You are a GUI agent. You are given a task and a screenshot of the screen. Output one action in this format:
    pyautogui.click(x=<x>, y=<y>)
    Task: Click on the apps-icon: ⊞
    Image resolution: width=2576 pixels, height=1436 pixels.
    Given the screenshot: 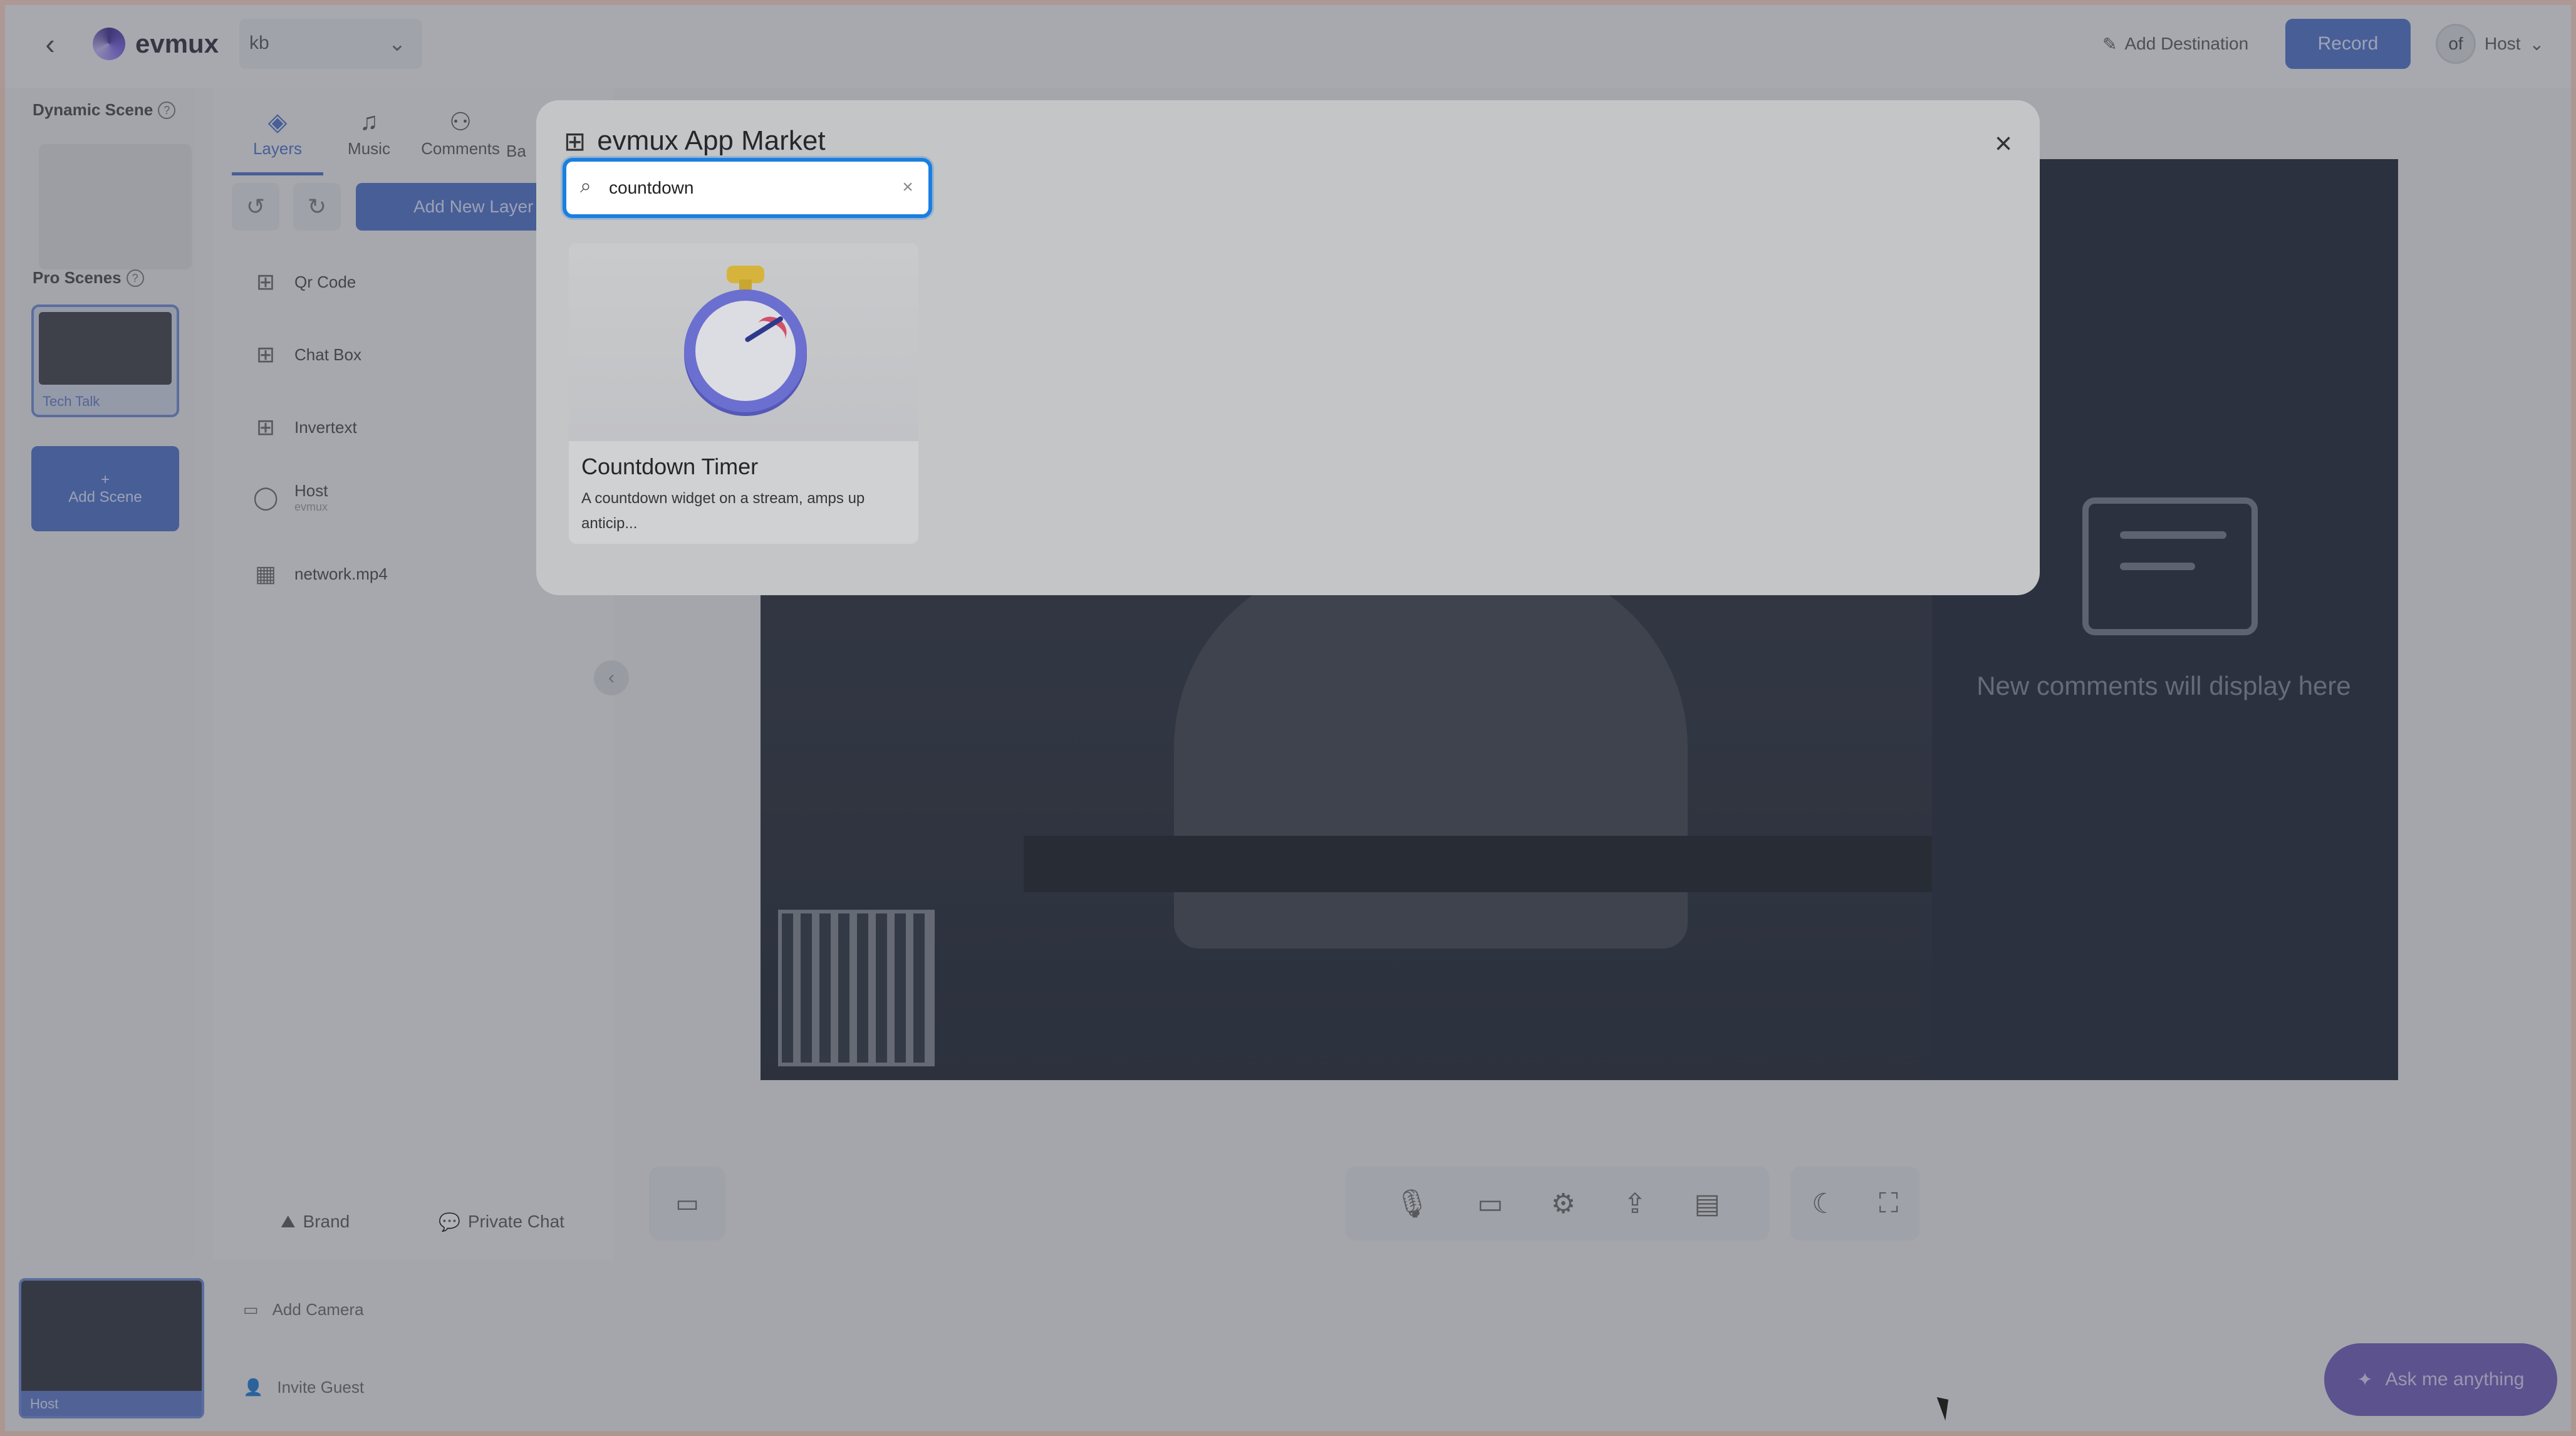 What is the action you would take?
    pyautogui.click(x=575, y=141)
    